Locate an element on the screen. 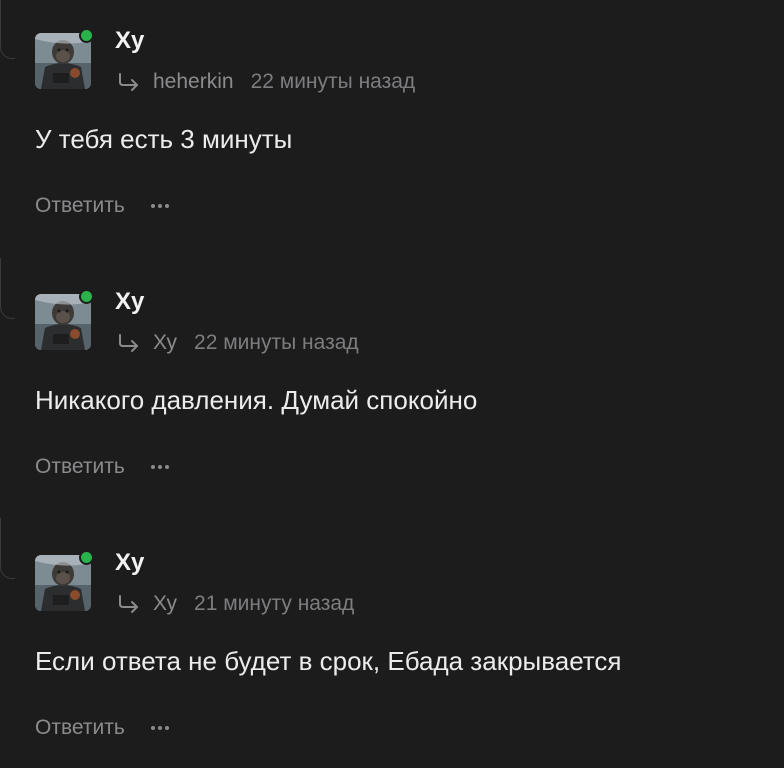  comment-meta: heherkin 22 минуты назад is located at coordinates (266, 82).